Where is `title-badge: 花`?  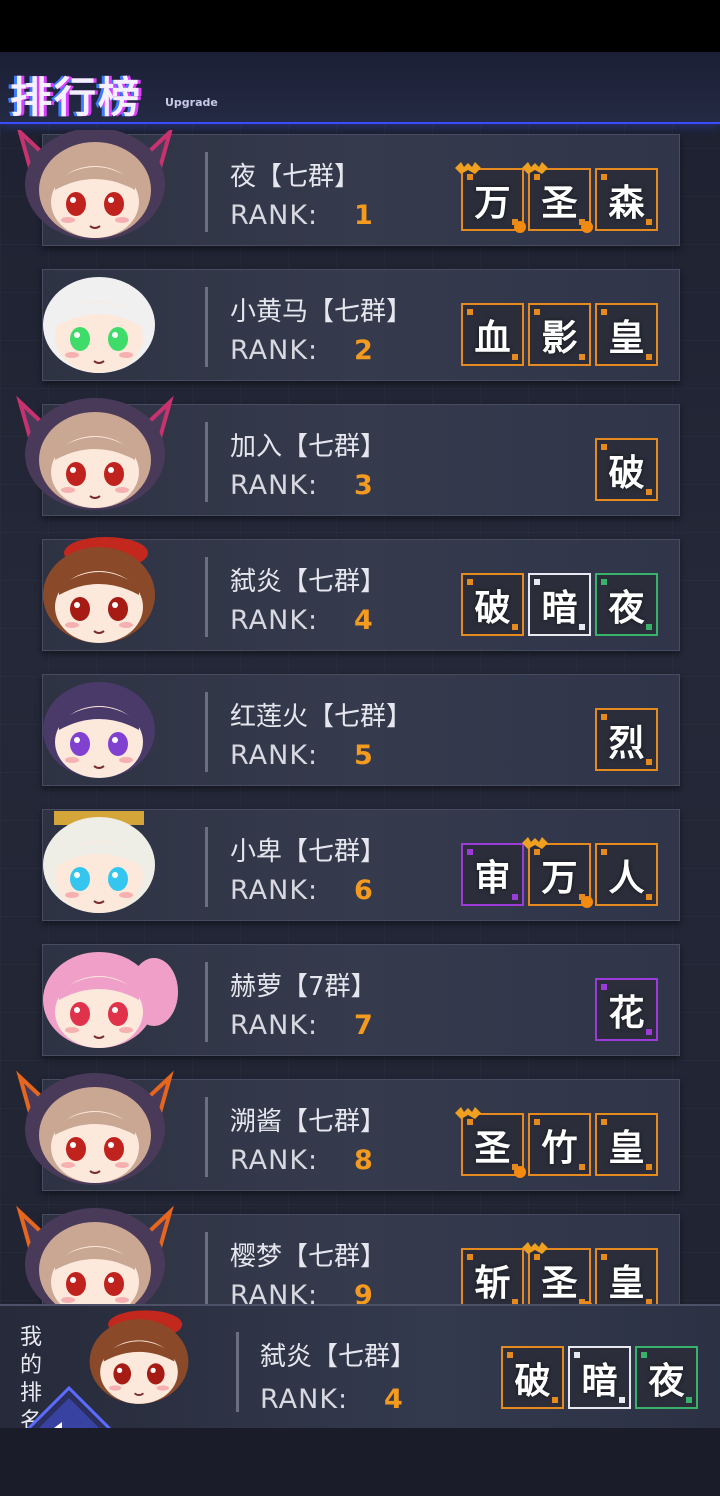 title-badge: 花 is located at coordinates (626, 1009).